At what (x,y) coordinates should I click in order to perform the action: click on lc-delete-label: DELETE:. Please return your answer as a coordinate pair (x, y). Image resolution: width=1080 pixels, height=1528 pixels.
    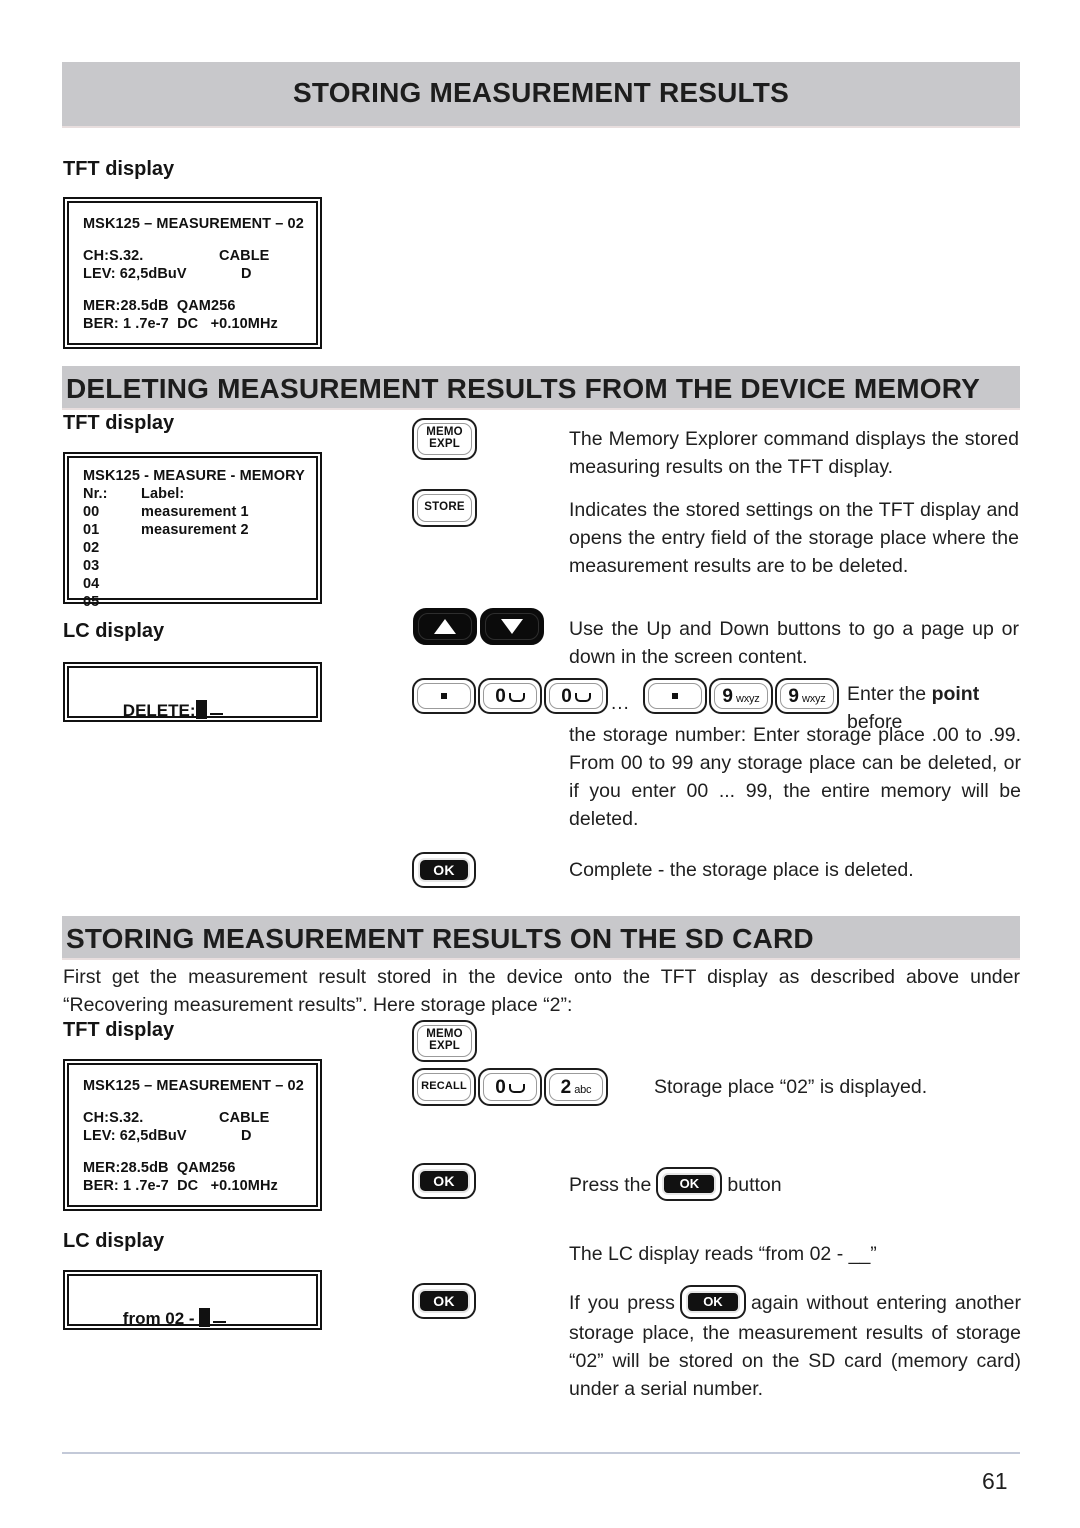
    Looking at the image, I should click on (159, 710).